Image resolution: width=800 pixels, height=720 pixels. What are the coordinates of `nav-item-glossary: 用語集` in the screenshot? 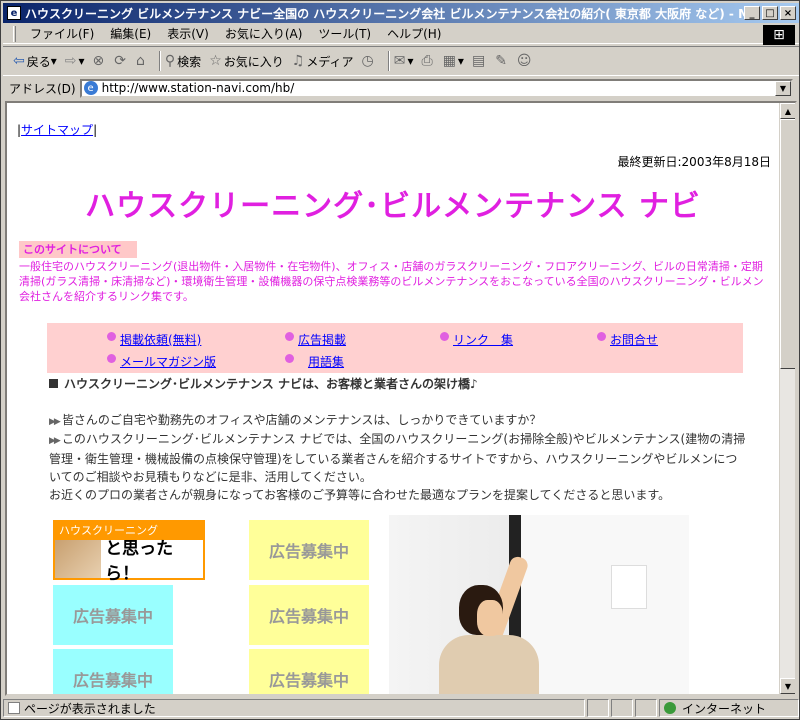 It's located at (314, 361).